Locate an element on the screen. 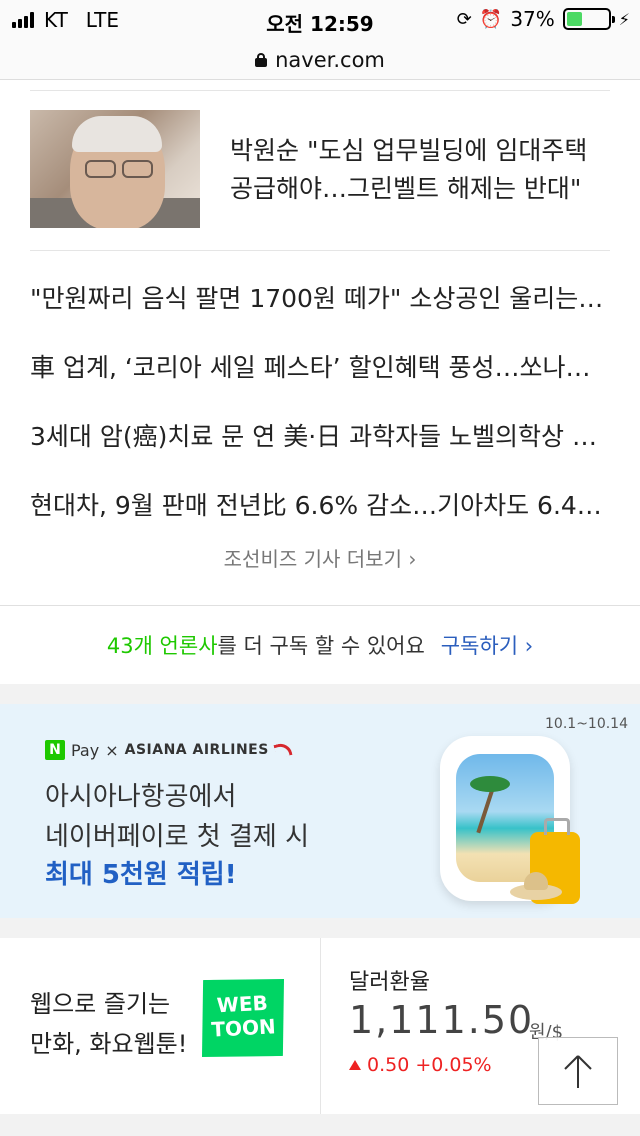  status-bar: KT LTE 오전 12:59 ⟳ ⏰ 37% ⚡ is located at coordinates (320, 20).